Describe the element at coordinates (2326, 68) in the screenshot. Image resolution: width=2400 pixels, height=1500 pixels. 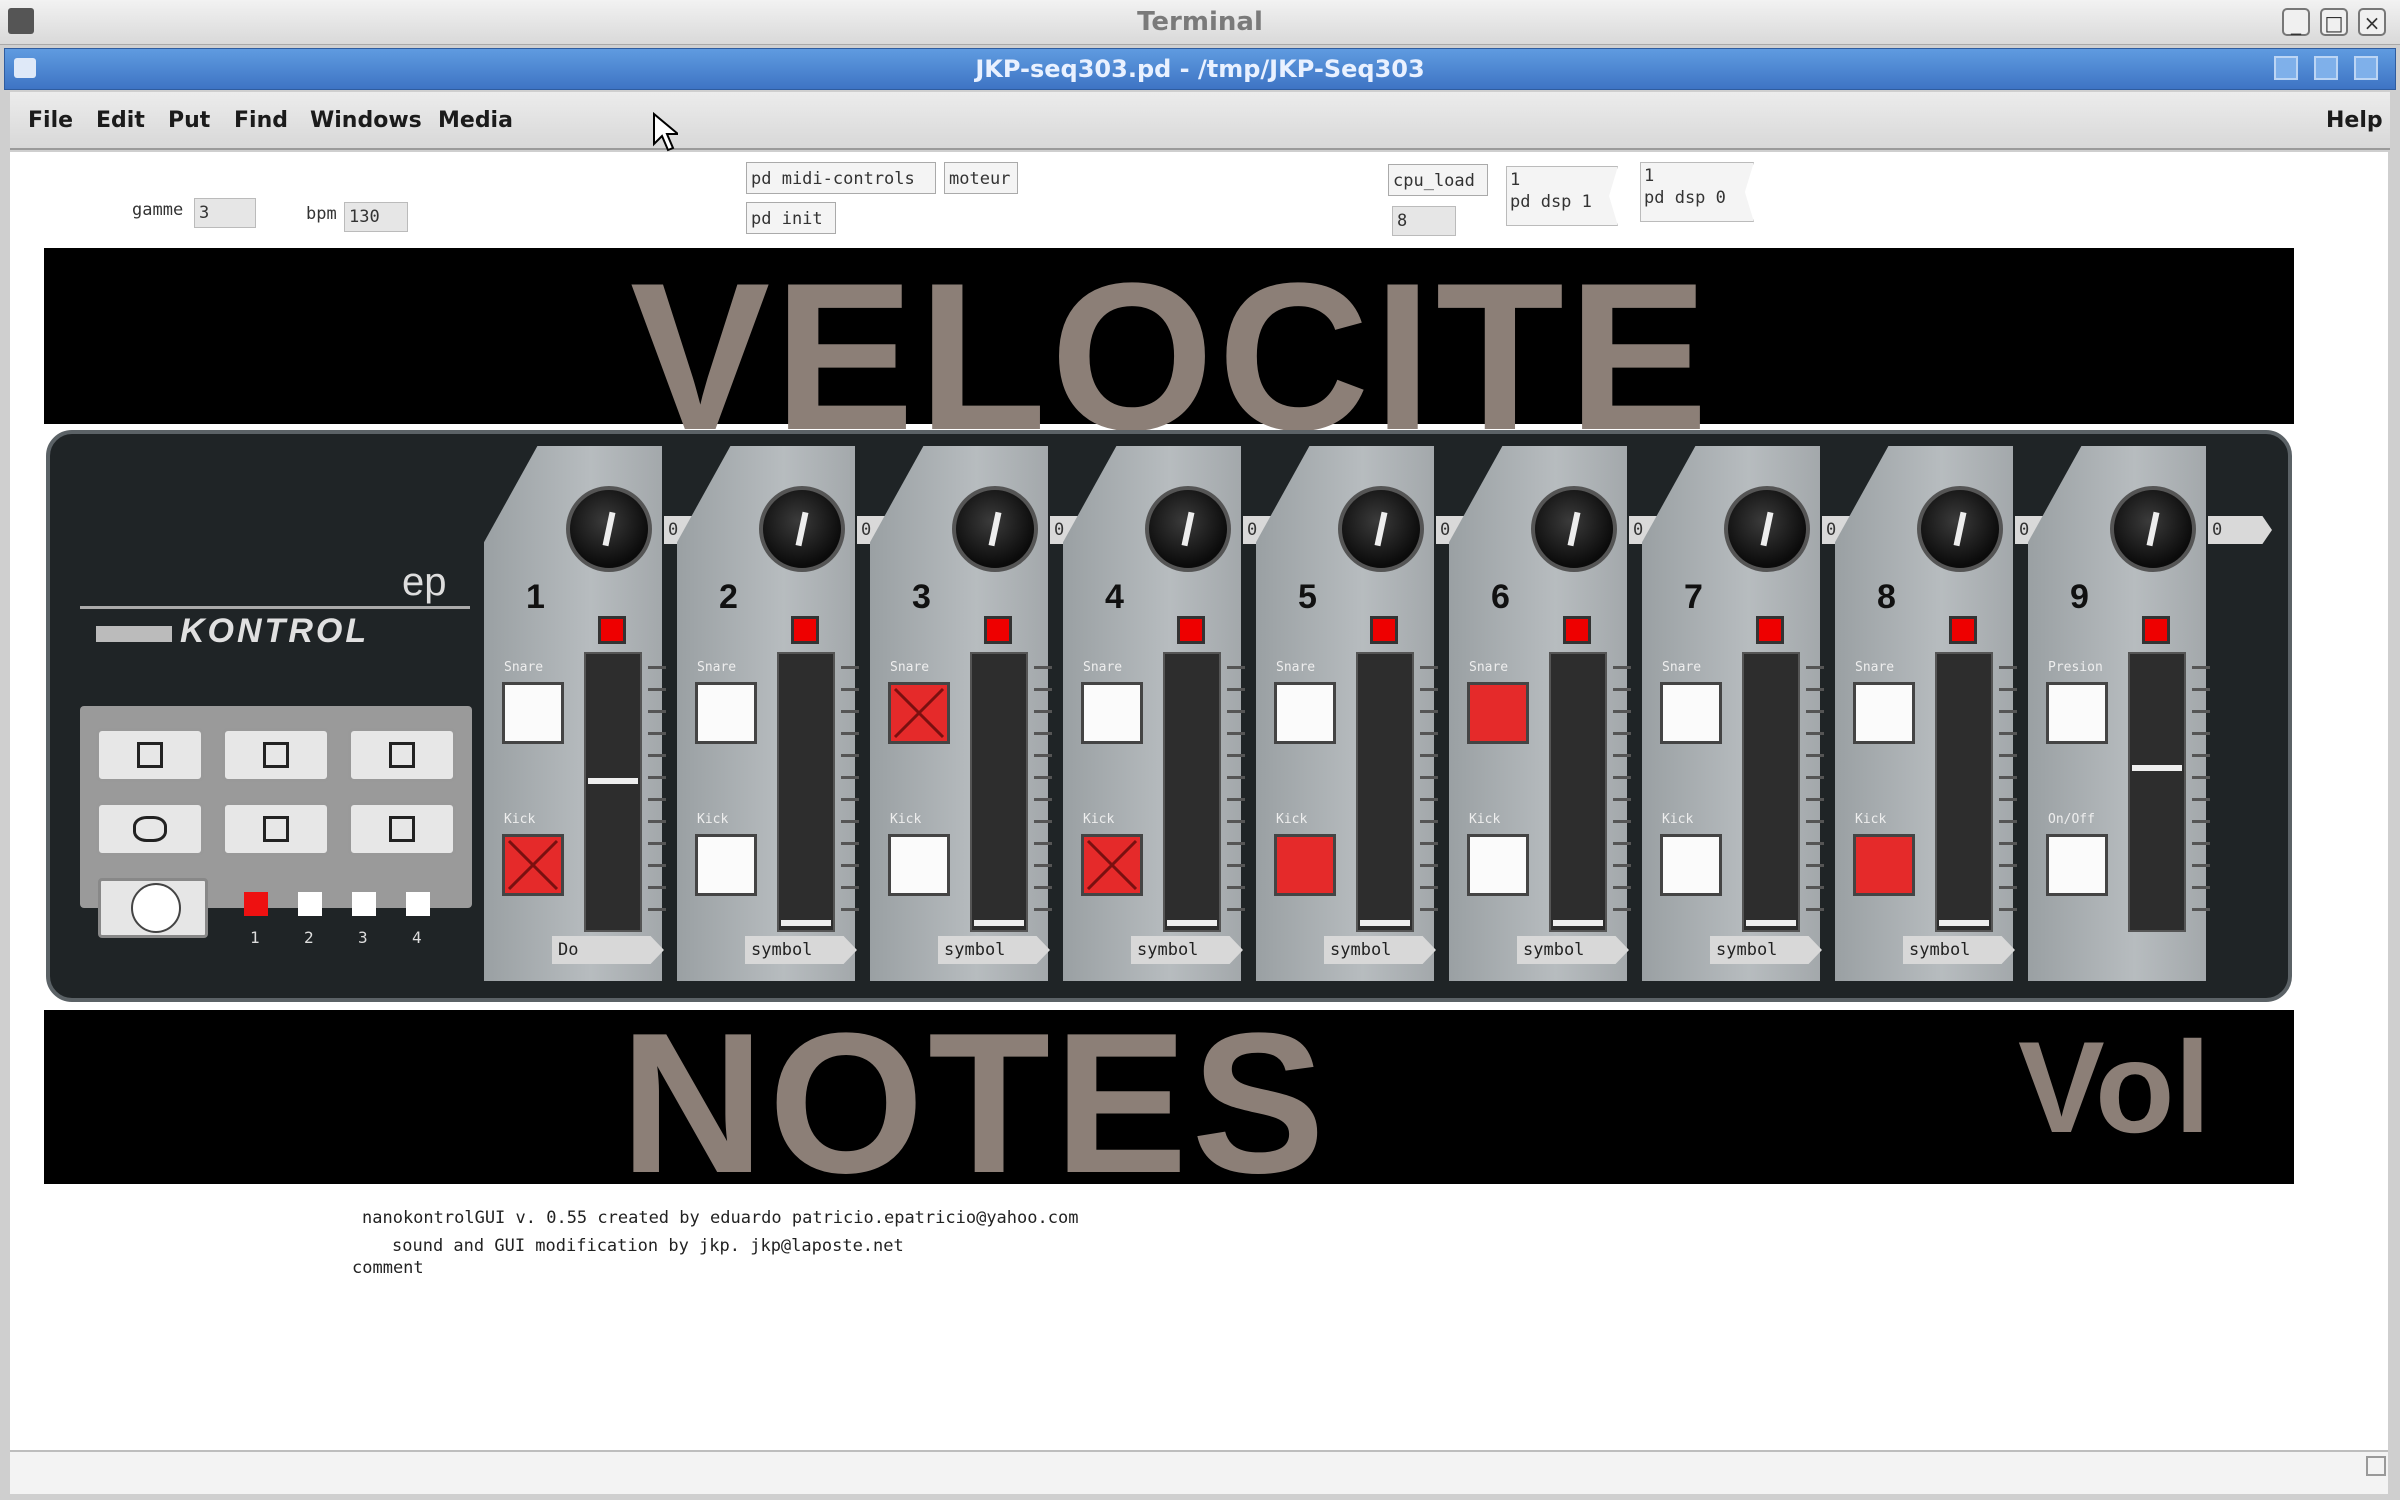
I see `pd-maximize-icon` at that location.